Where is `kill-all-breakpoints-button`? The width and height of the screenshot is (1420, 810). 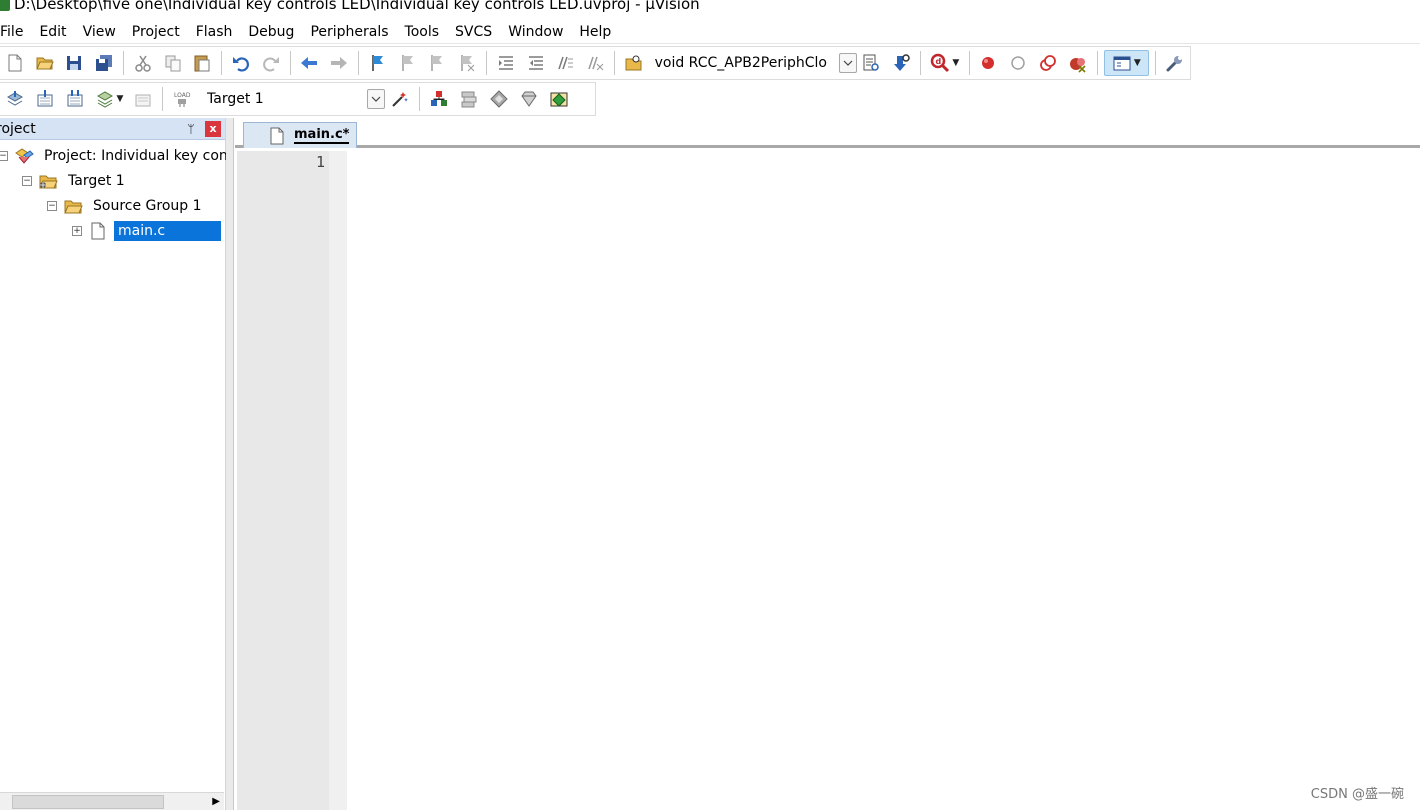
kill-all-breakpoints-button is located at coordinates (1078, 63).